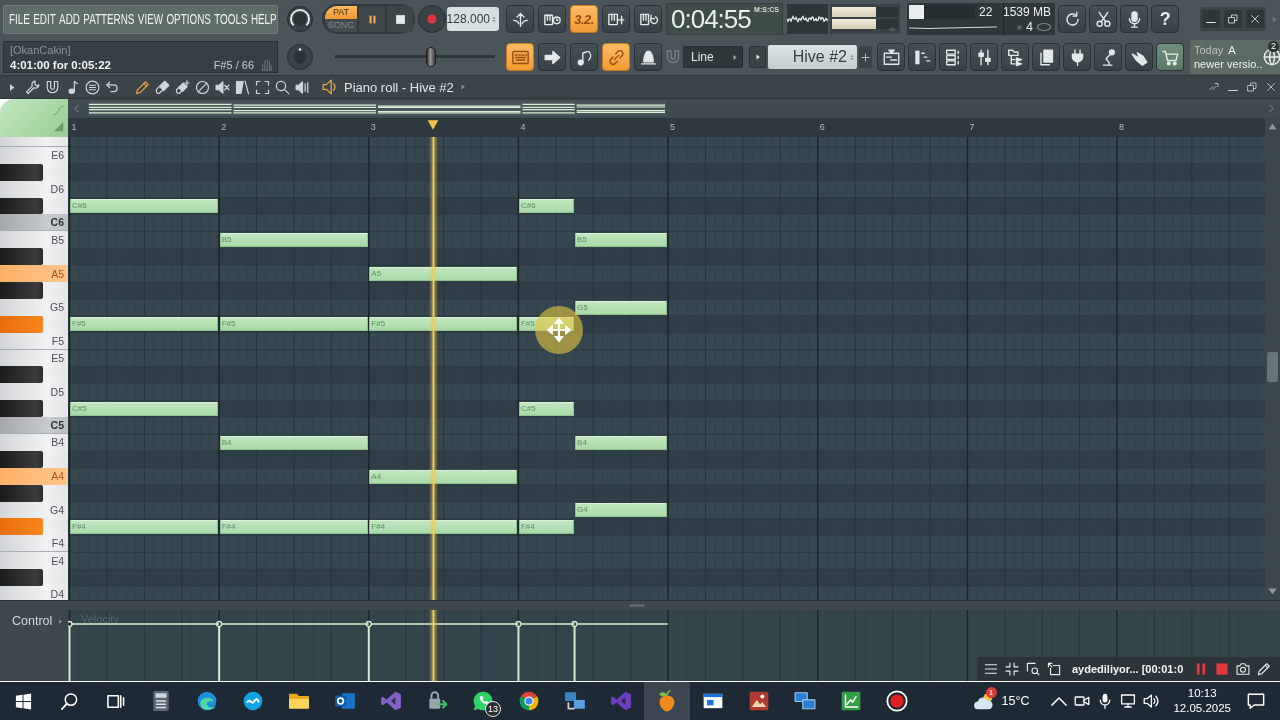  Describe the element at coordinates (1255, 19) in the screenshot. I see `close-button` at that location.